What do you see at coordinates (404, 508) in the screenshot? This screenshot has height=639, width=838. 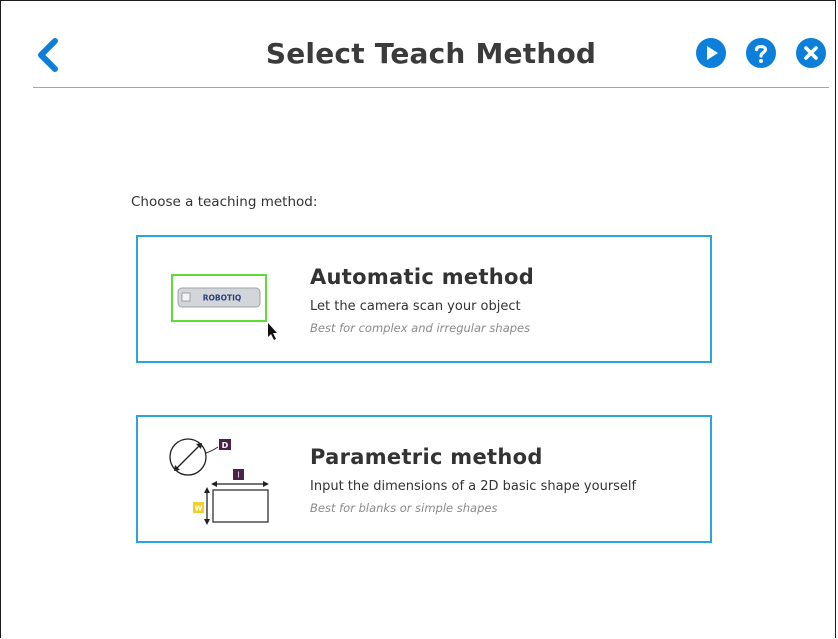 I see `parametric-method-note: Best for blanks or simple shapes` at bounding box center [404, 508].